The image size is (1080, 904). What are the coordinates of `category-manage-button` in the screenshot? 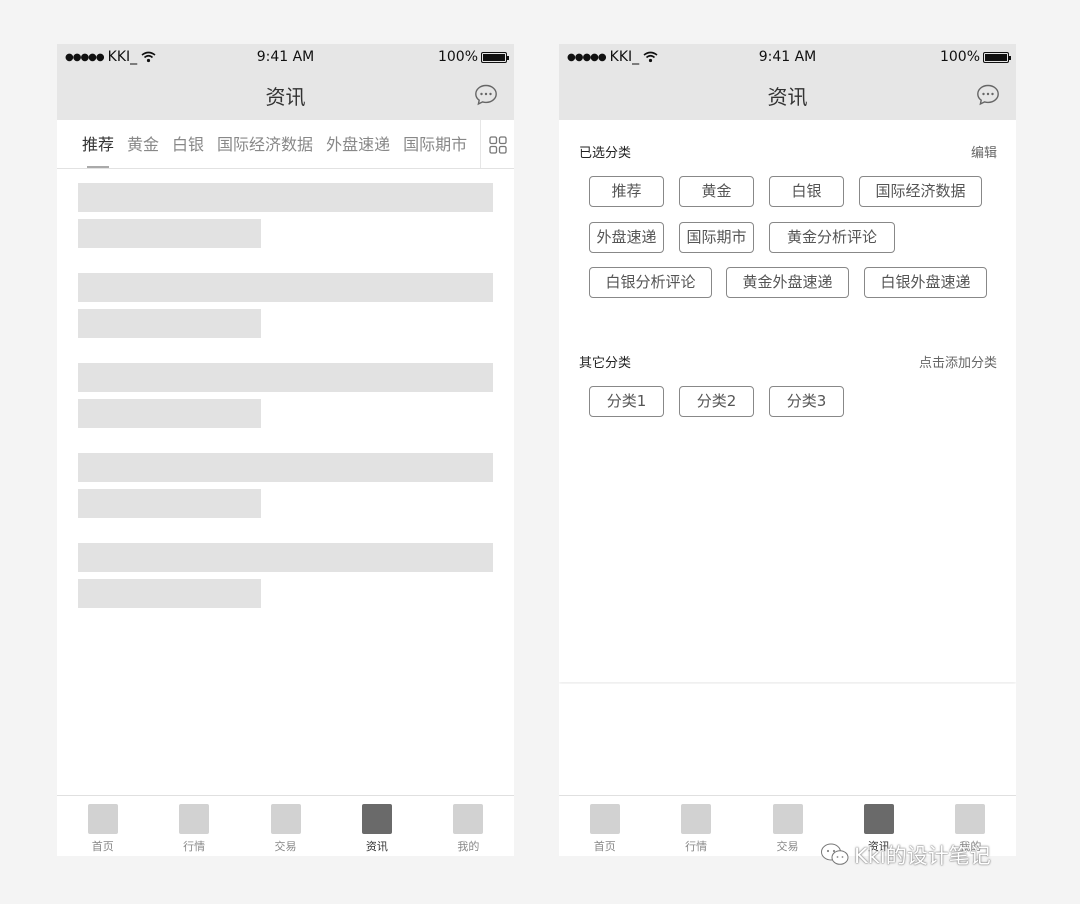 It's located at (497, 144).